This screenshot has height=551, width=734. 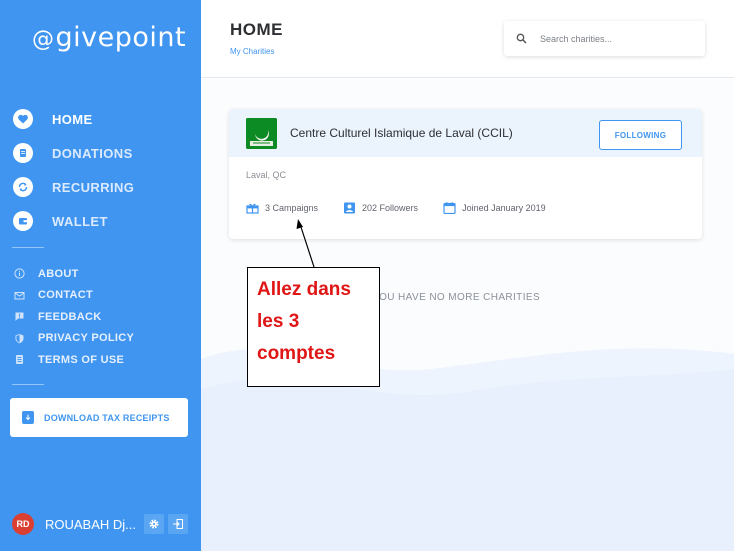 What do you see at coordinates (23, 153) in the screenshot?
I see `list-icon` at bounding box center [23, 153].